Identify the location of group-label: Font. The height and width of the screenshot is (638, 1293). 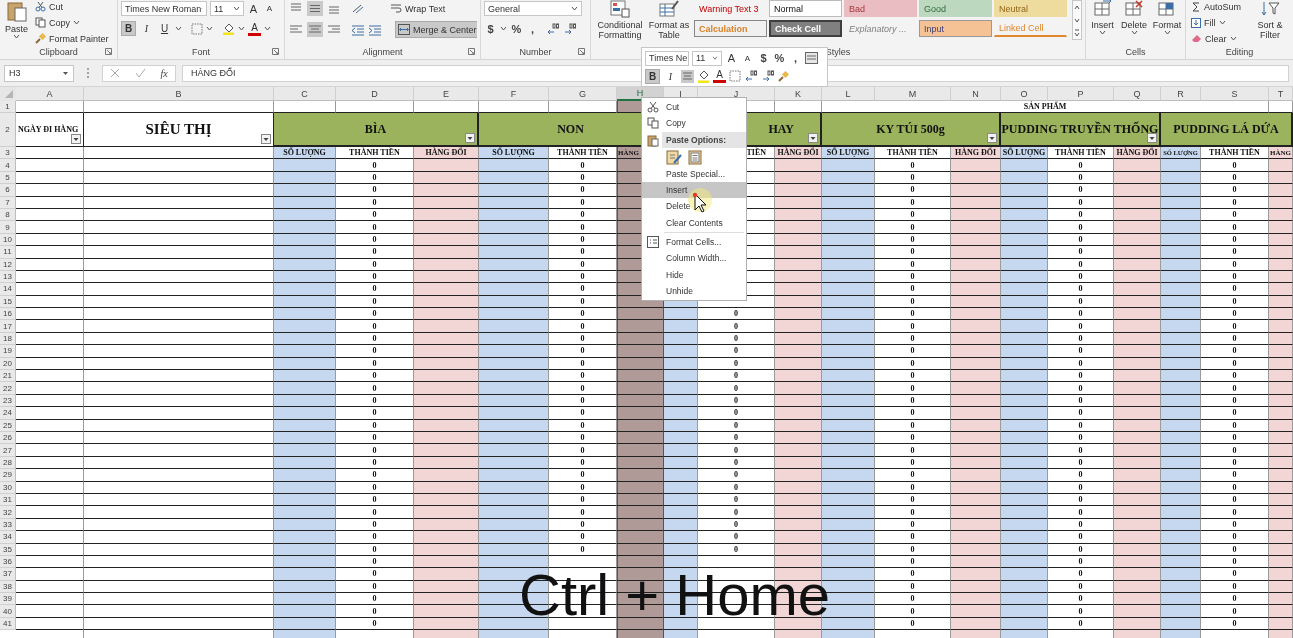
(201, 51).